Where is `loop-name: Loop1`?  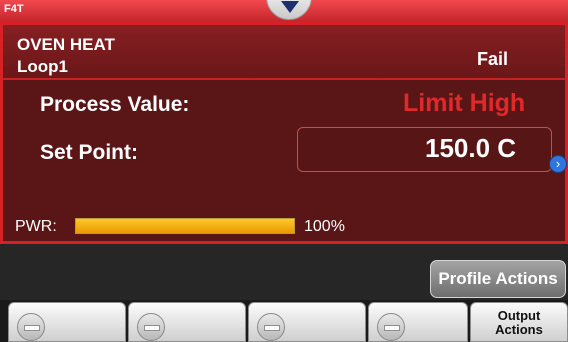
loop-name: Loop1 is located at coordinates (42, 66).